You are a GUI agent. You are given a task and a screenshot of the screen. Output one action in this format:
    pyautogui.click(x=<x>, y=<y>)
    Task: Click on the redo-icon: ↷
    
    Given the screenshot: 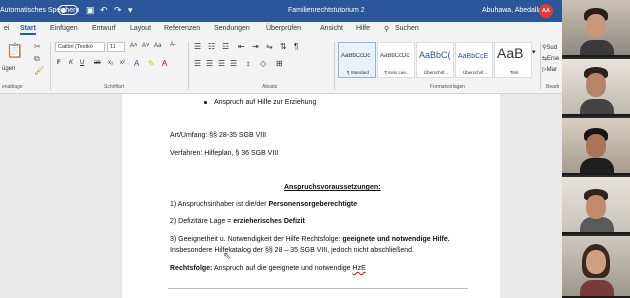 What is the action you would take?
    pyautogui.click(x=118, y=10)
    